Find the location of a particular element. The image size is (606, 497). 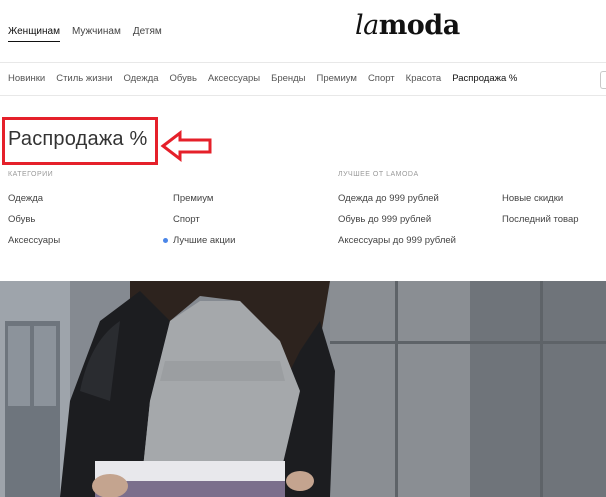

menu-link-accessories-999: Аксессуары до 999 рублей is located at coordinates (397, 240).